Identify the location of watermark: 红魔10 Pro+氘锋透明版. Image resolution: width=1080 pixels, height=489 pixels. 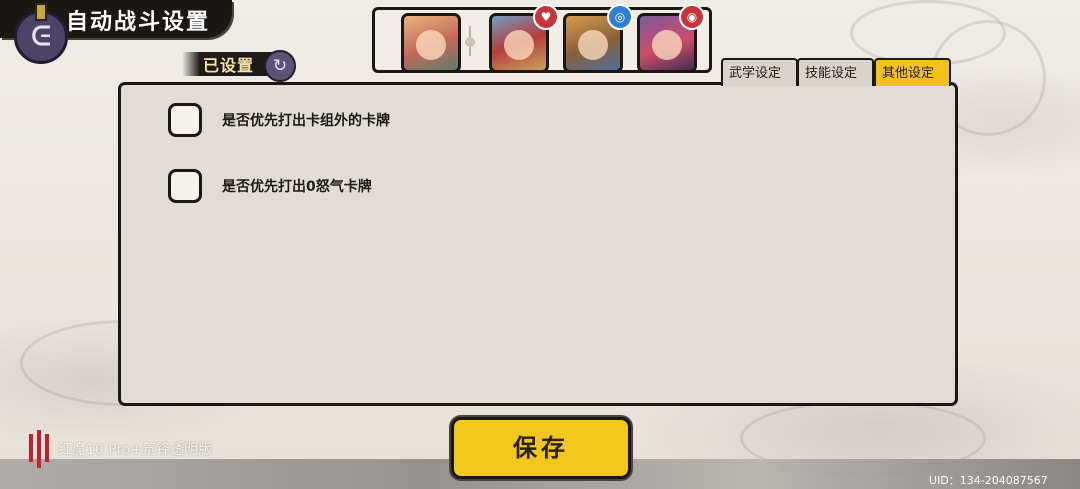
(118, 449).